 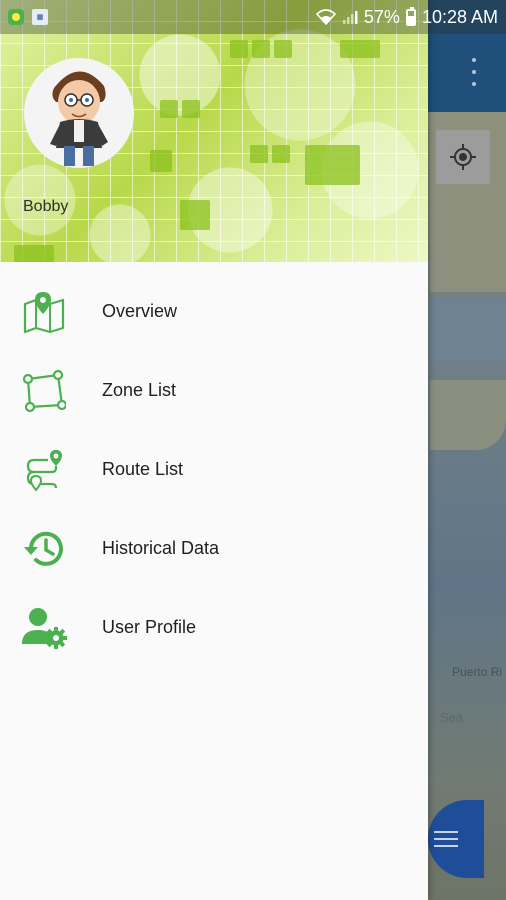 What do you see at coordinates (143, 469) in the screenshot?
I see `menu-item-label: Route List` at bounding box center [143, 469].